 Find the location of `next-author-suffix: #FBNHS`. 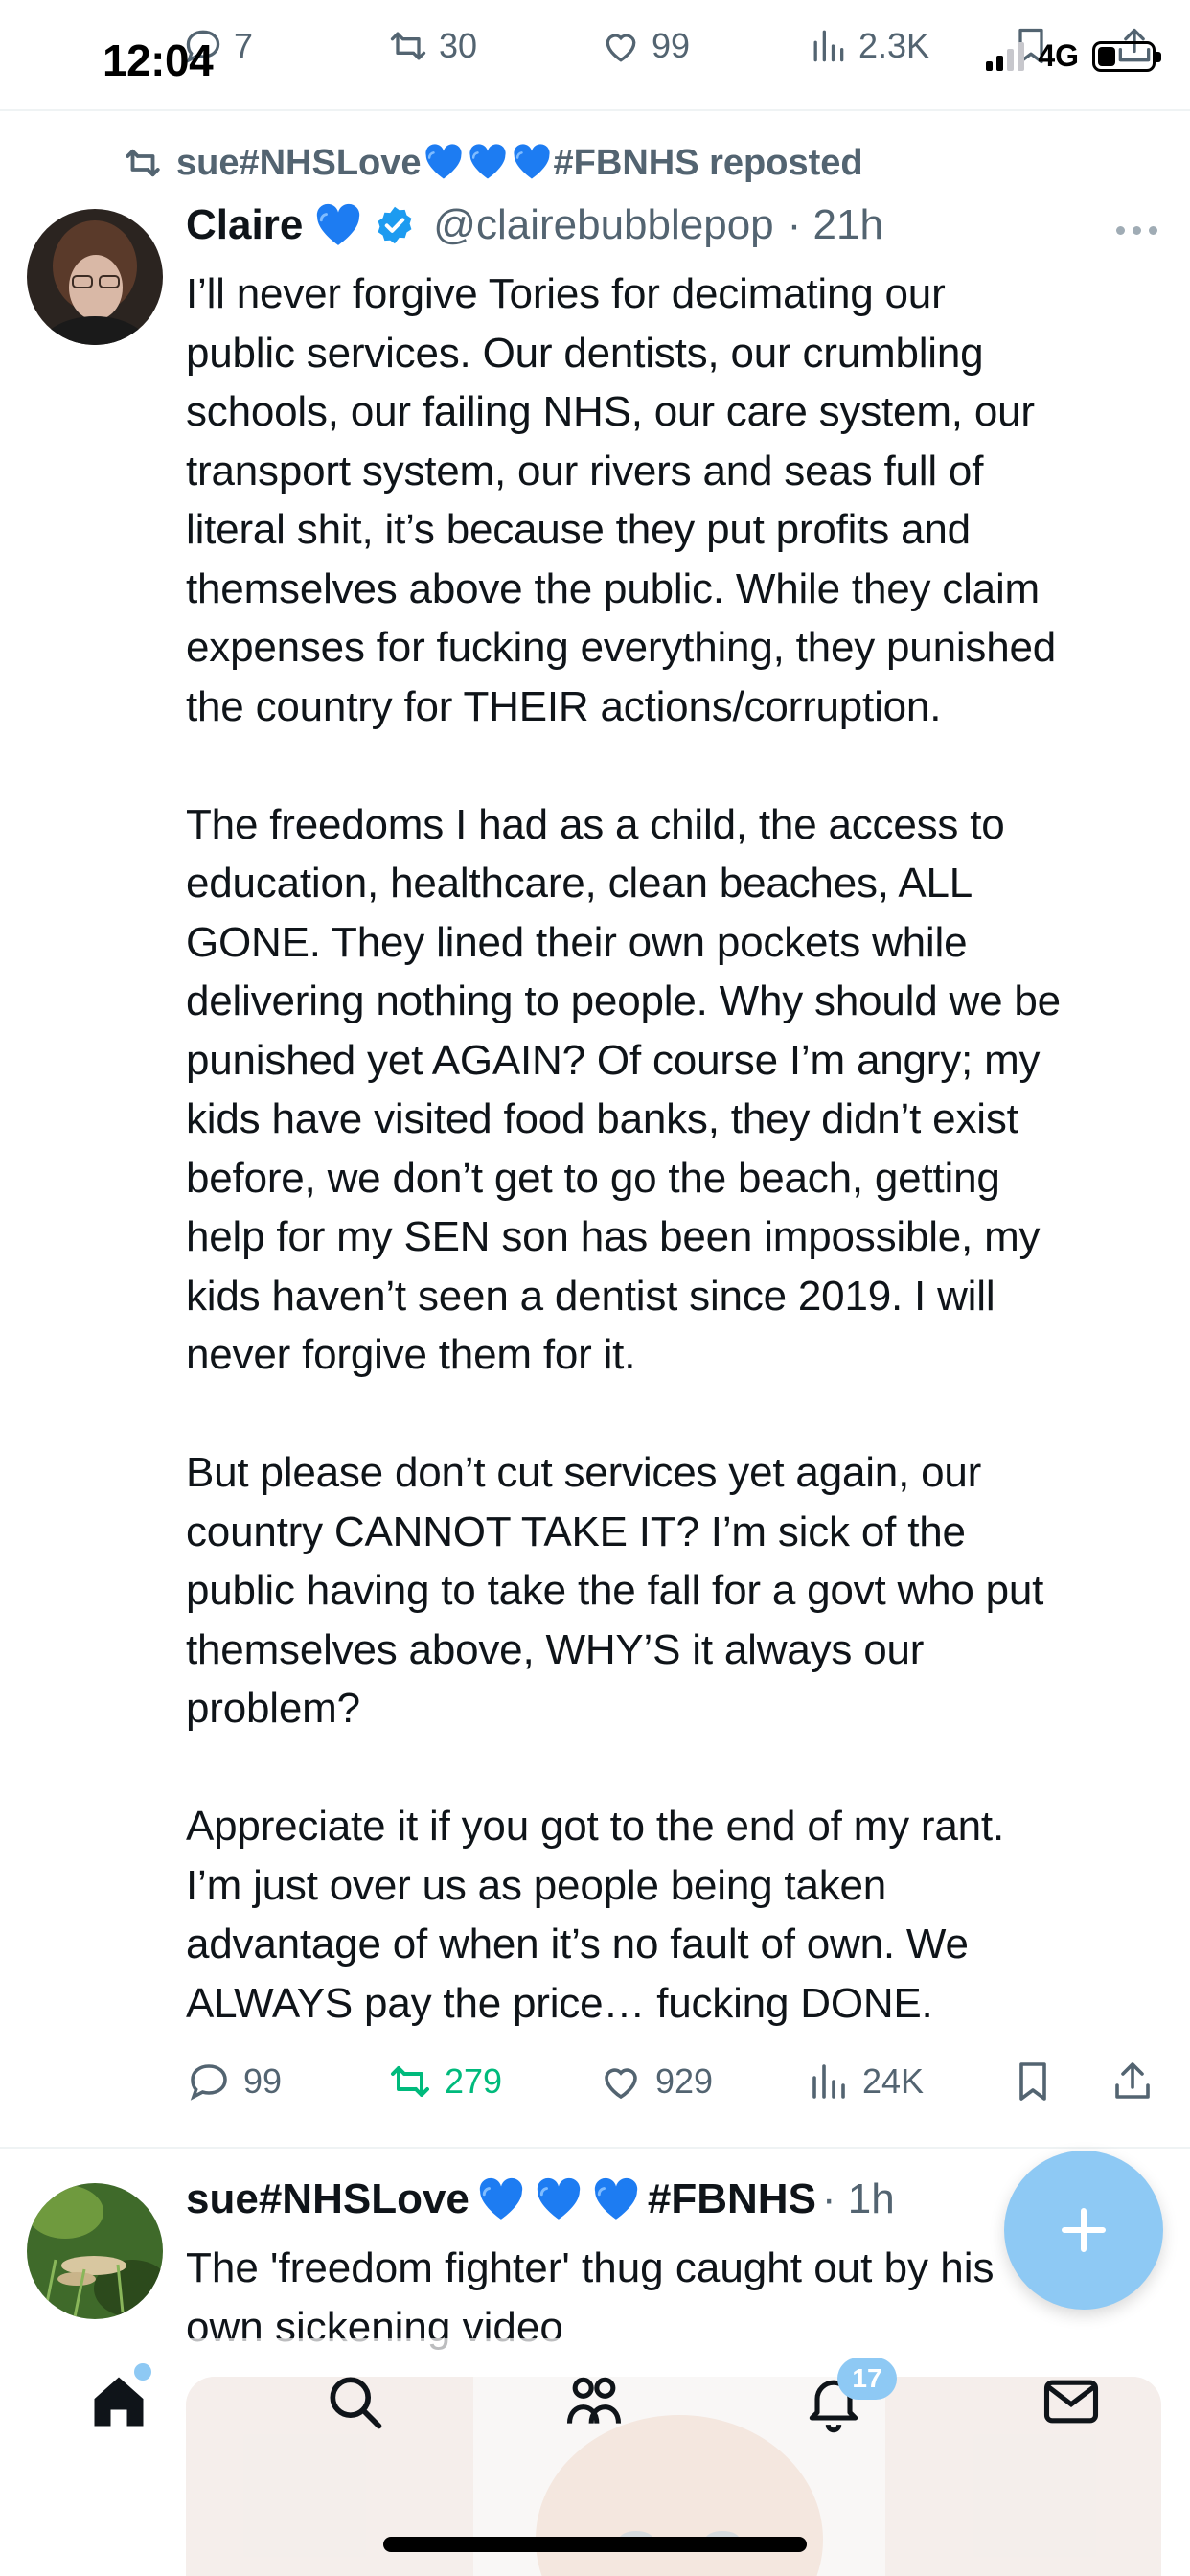

next-author-suffix: #FBNHS is located at coordinates (732, 2199).